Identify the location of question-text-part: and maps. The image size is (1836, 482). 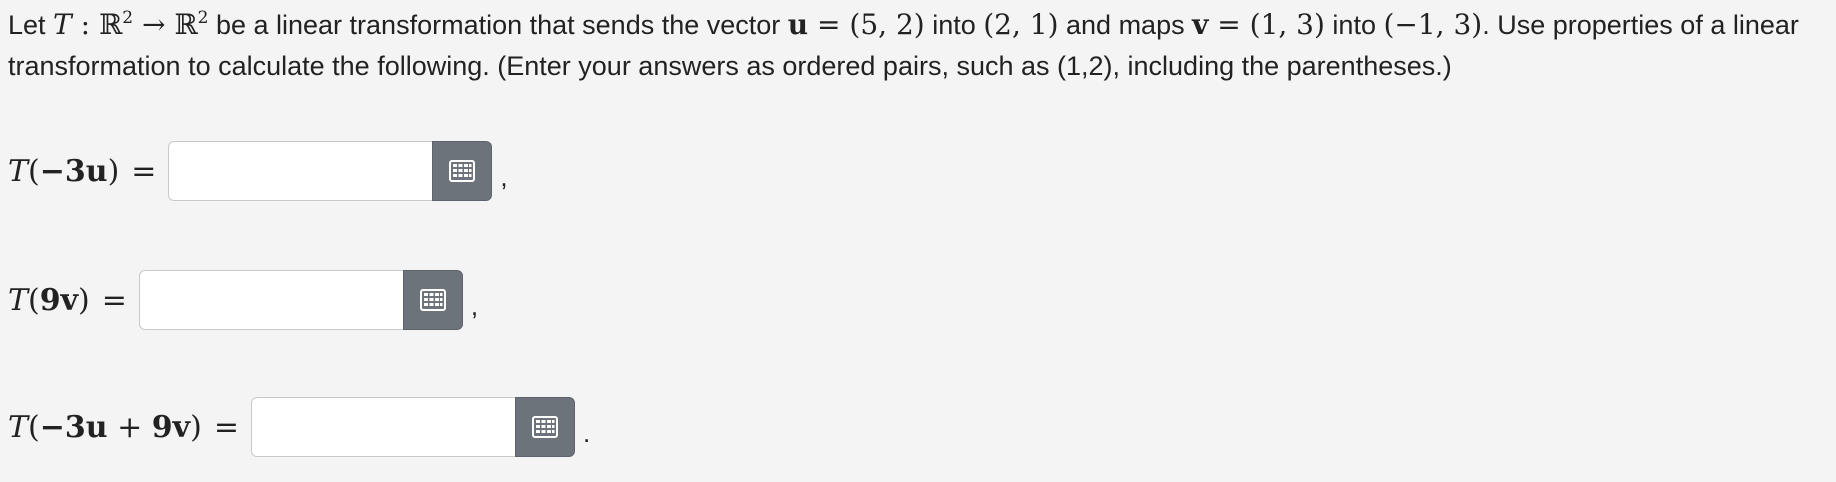
(1125, 25).